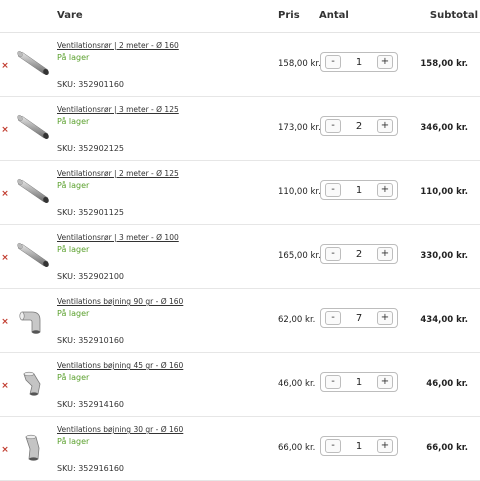  What do you see at coordinates (453, 15) in the screenshot?
I see `column-header-subtotal: Subtotal` at bounding box center [453, 15].